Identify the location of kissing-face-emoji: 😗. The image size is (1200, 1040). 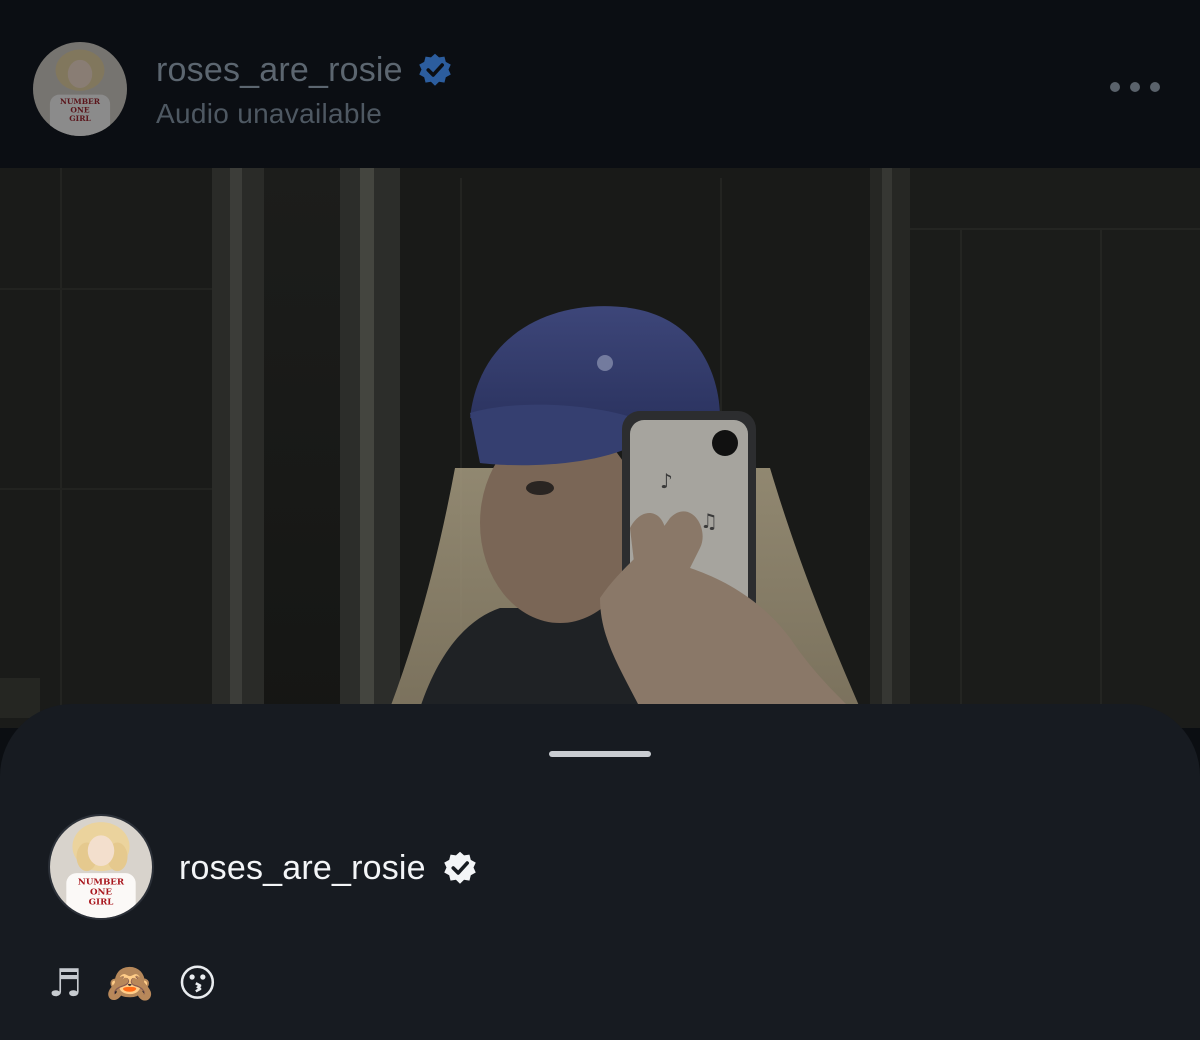
(200, 983).